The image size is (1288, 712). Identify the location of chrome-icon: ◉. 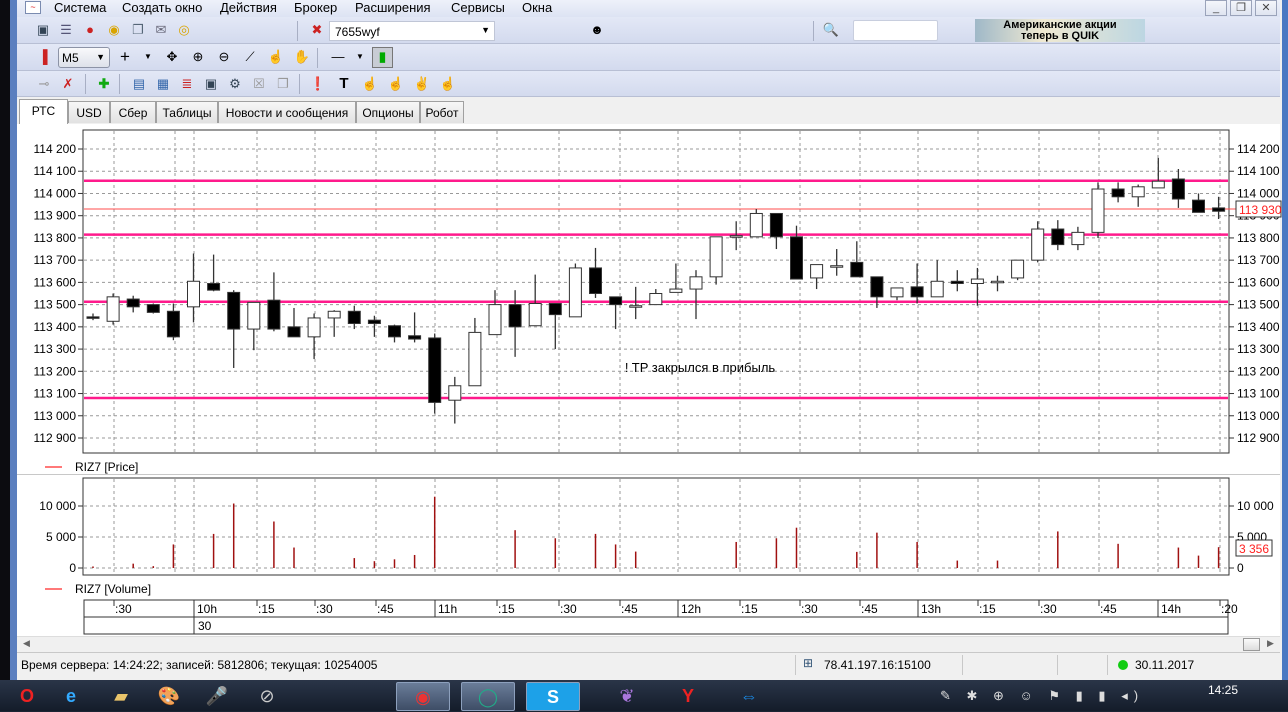
(423, 696).